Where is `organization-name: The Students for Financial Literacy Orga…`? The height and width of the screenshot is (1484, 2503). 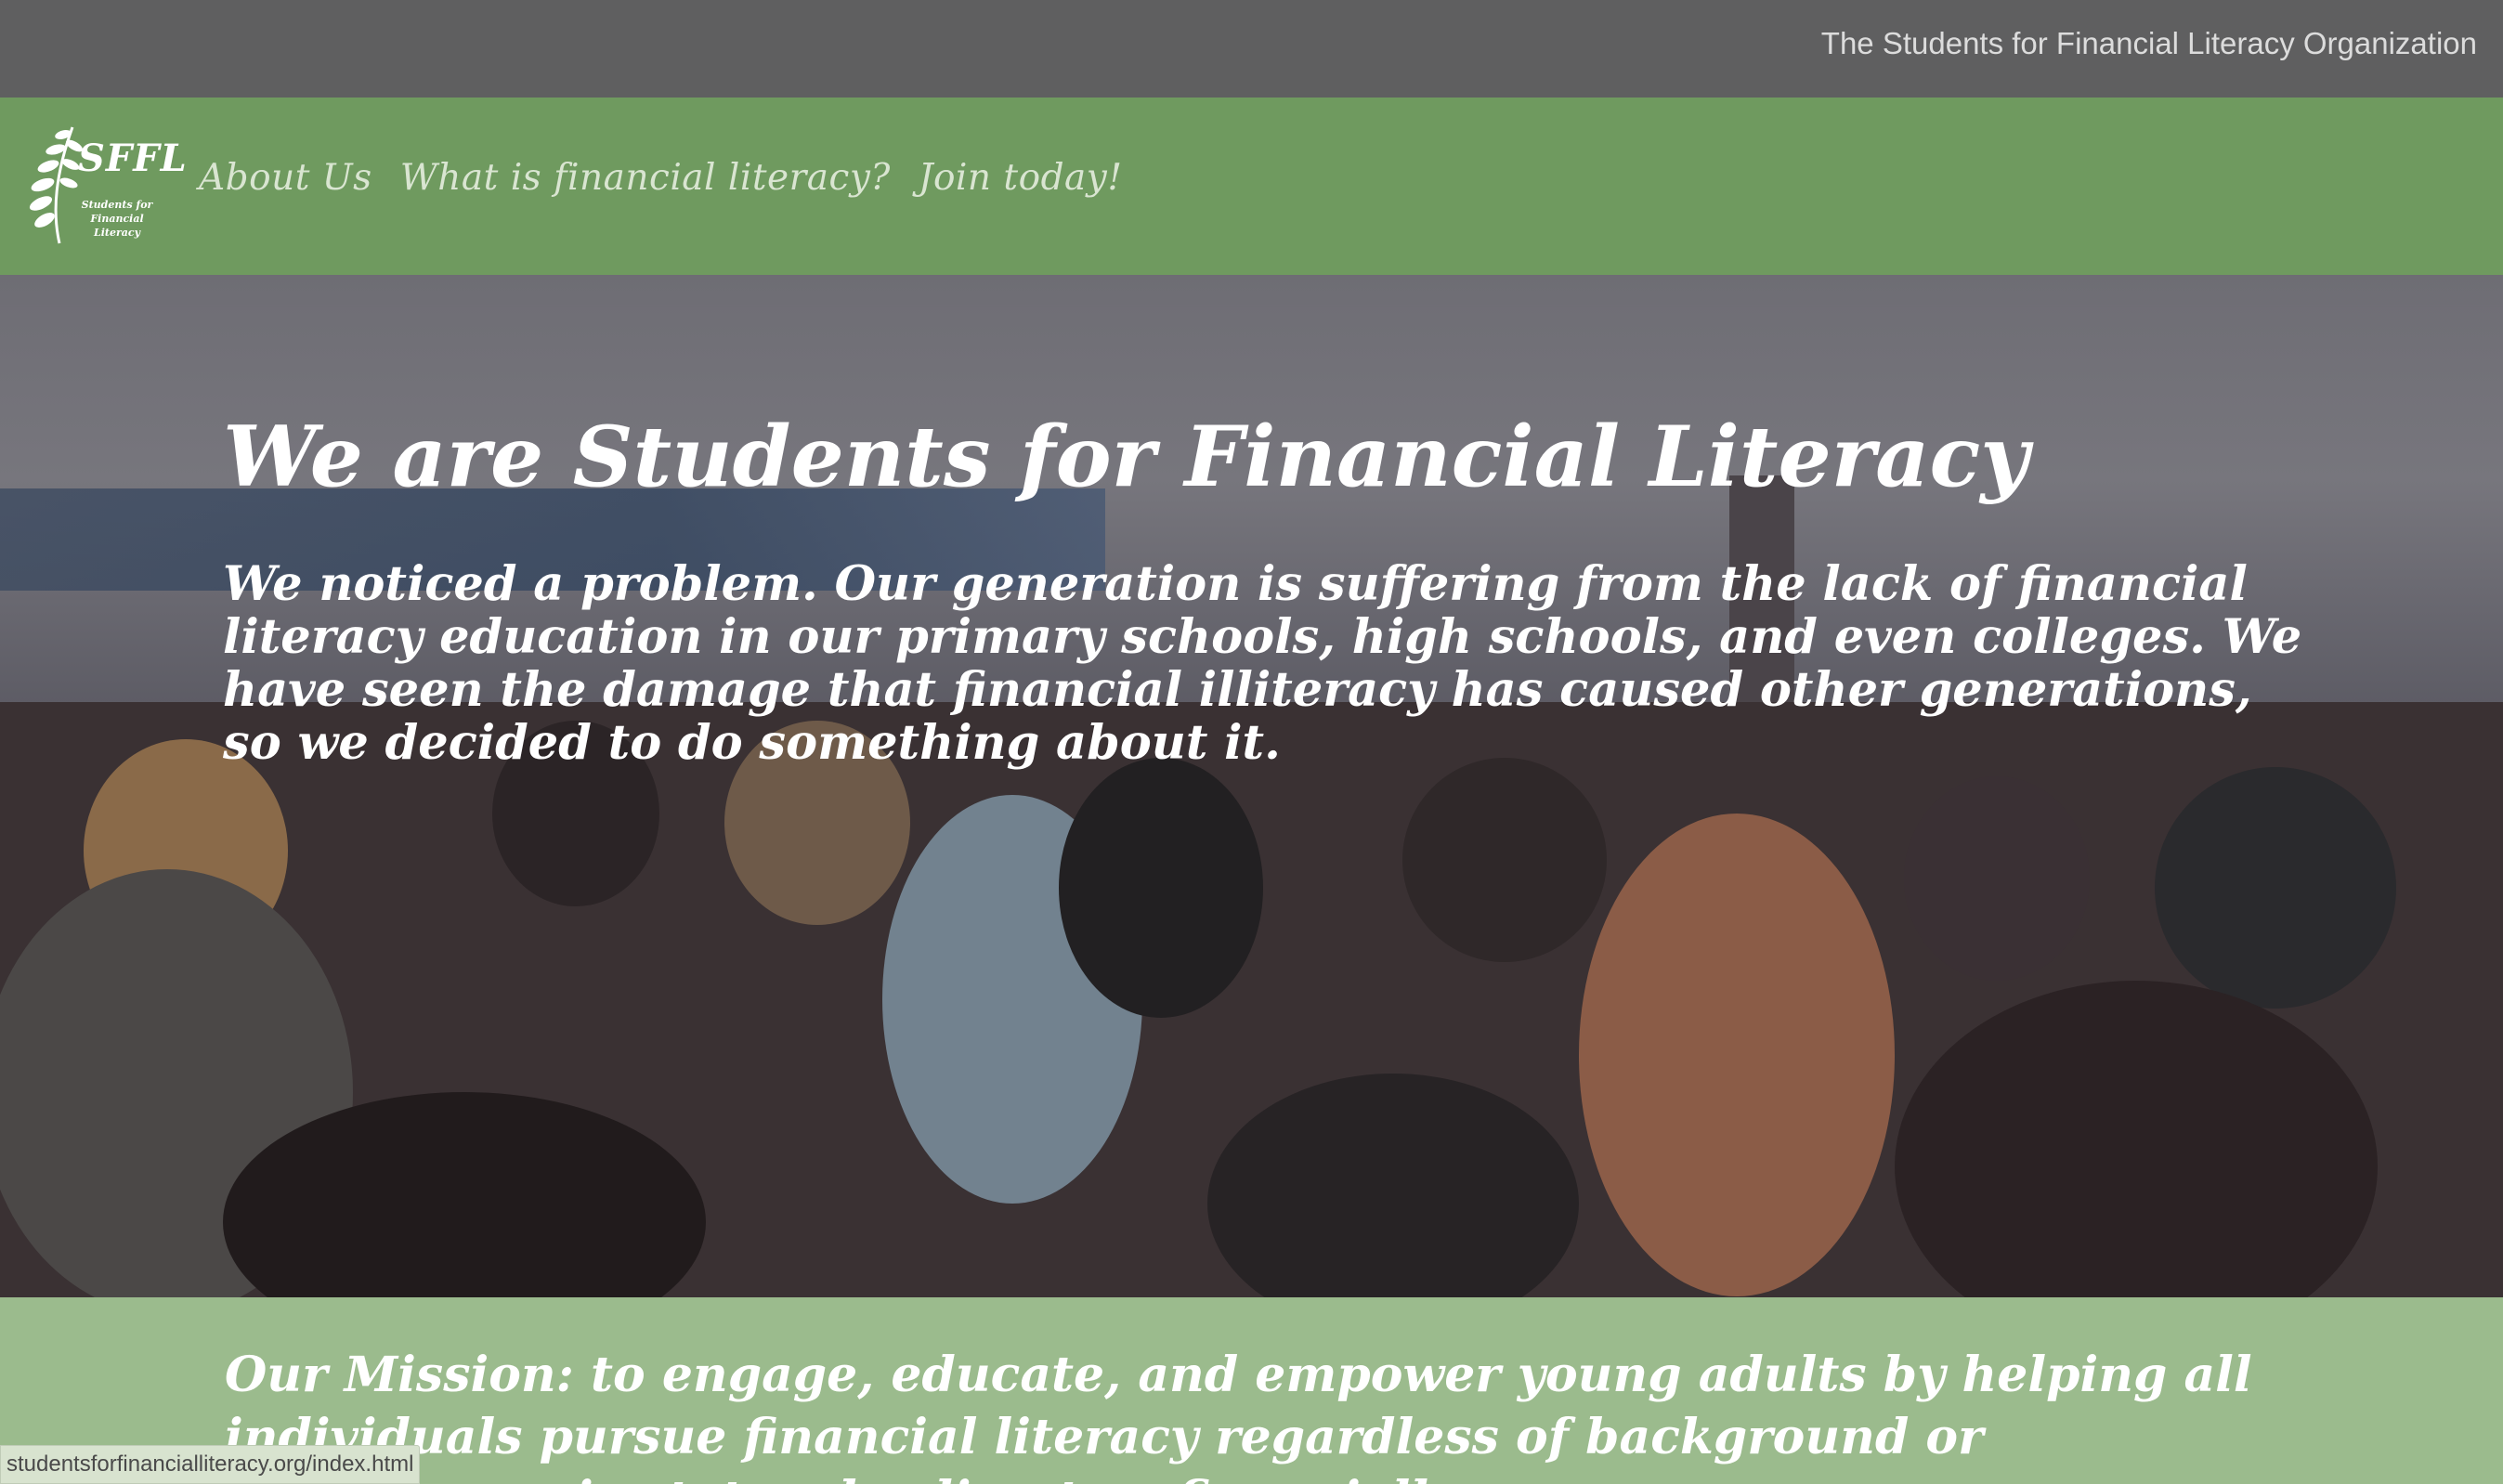
organization-name: The Students for Financial Literacy Orga… is located at coordinates (2148, 43).